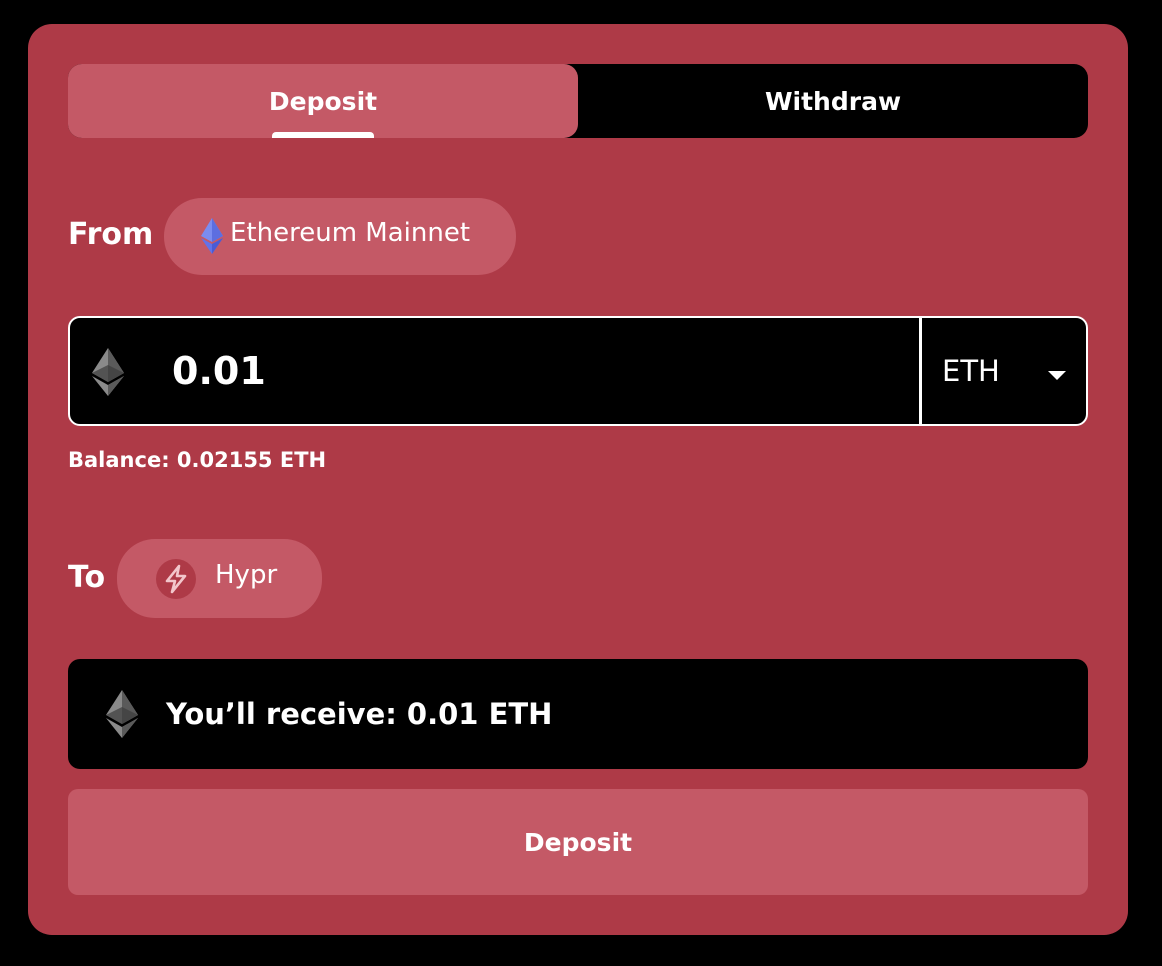  Describe the element at coordinates (472, 371) in the screenshot. I see `amount-input` at that location.